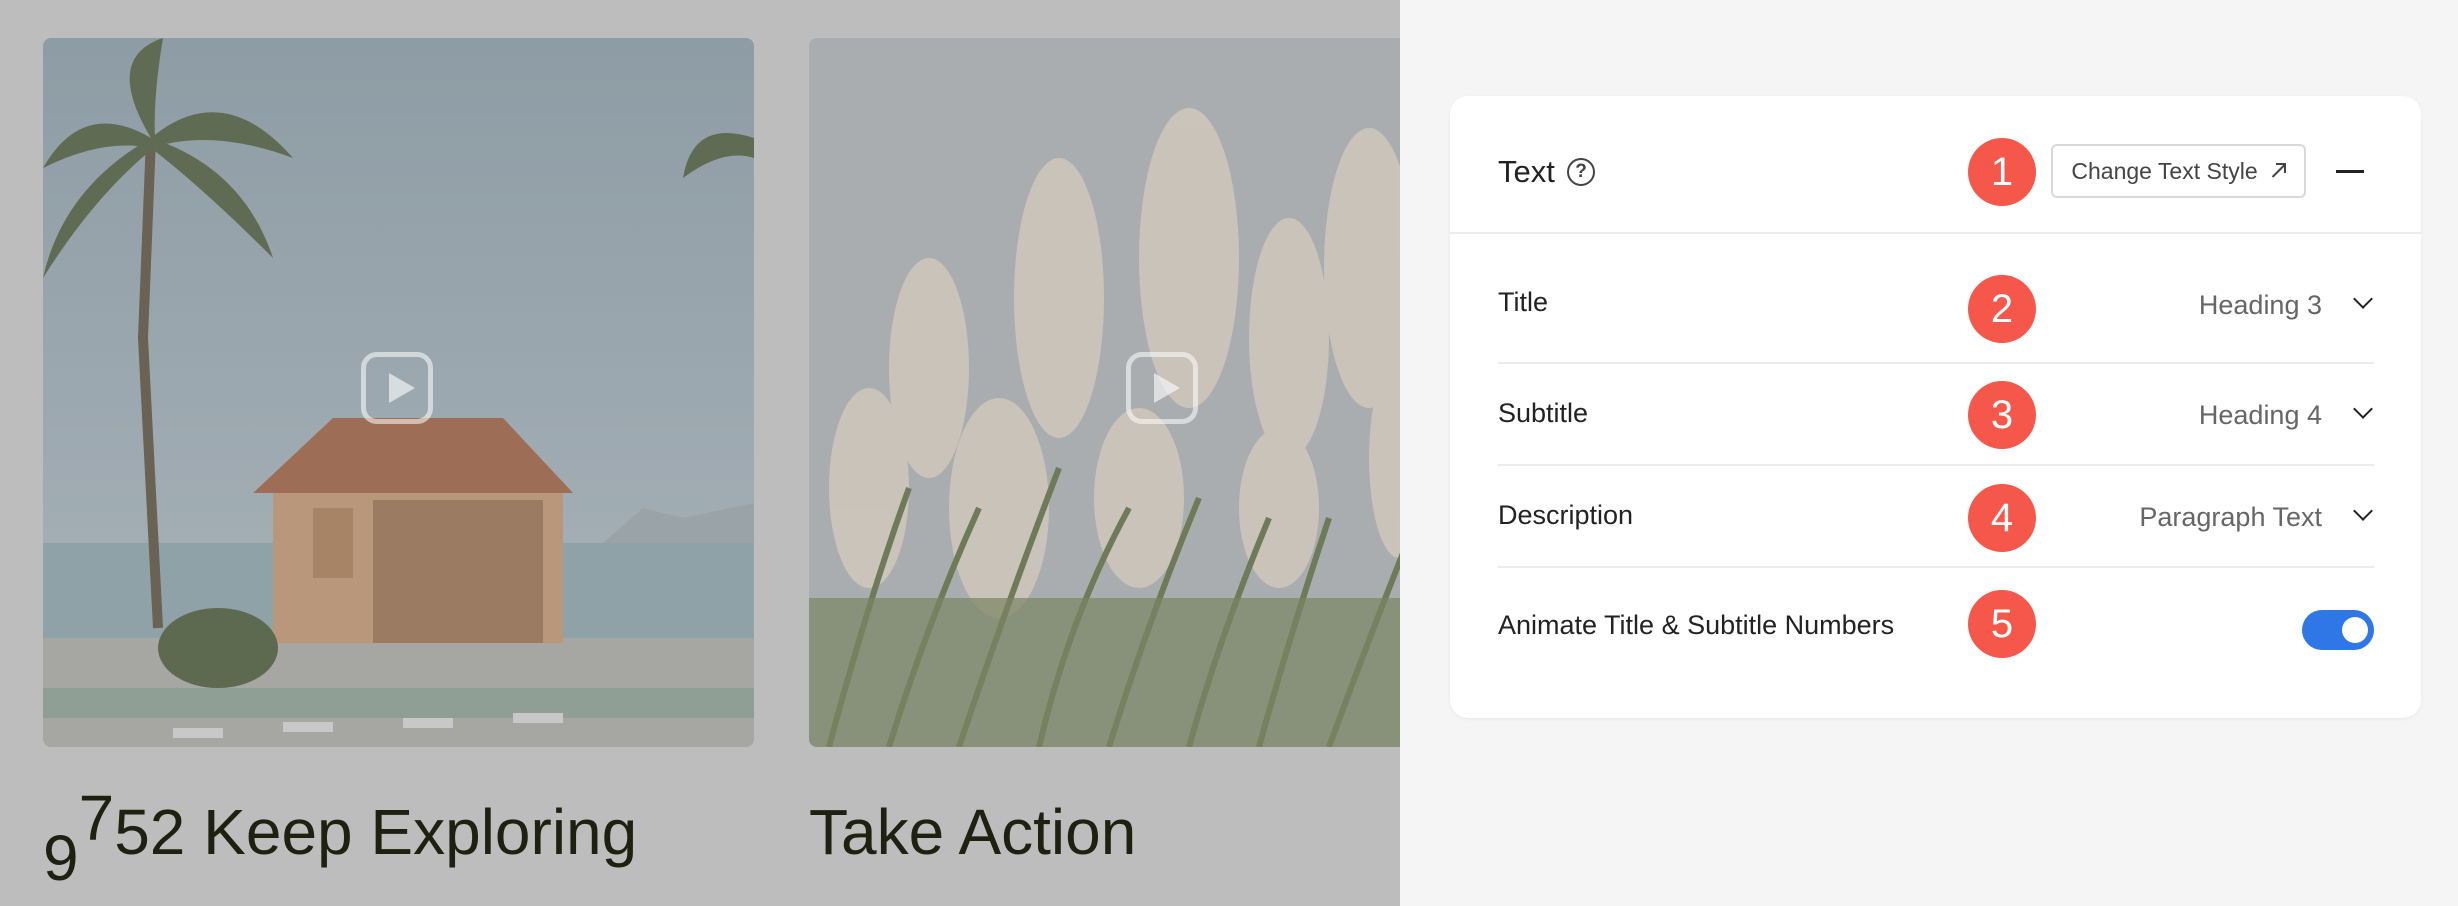  Describe the element at coordinates (2350, 171) in the screenshot. I see `collapse-minus-icon` at that location.